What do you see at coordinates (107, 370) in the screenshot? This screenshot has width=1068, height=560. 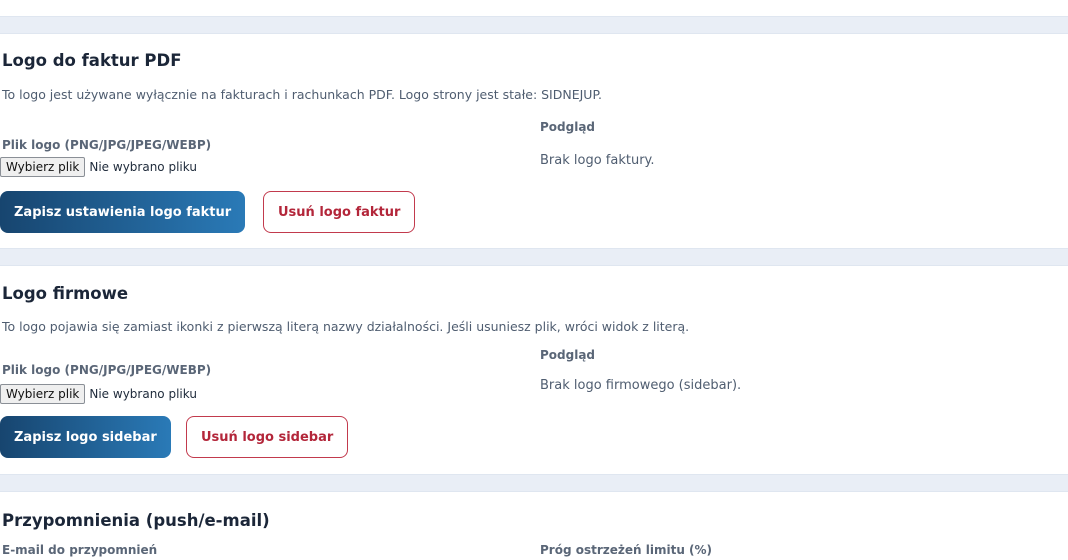 I see `company-logo-file-label: Plik logo (PNG/JPG/JPEG/WEBP)` at bounding box center [107, 370].